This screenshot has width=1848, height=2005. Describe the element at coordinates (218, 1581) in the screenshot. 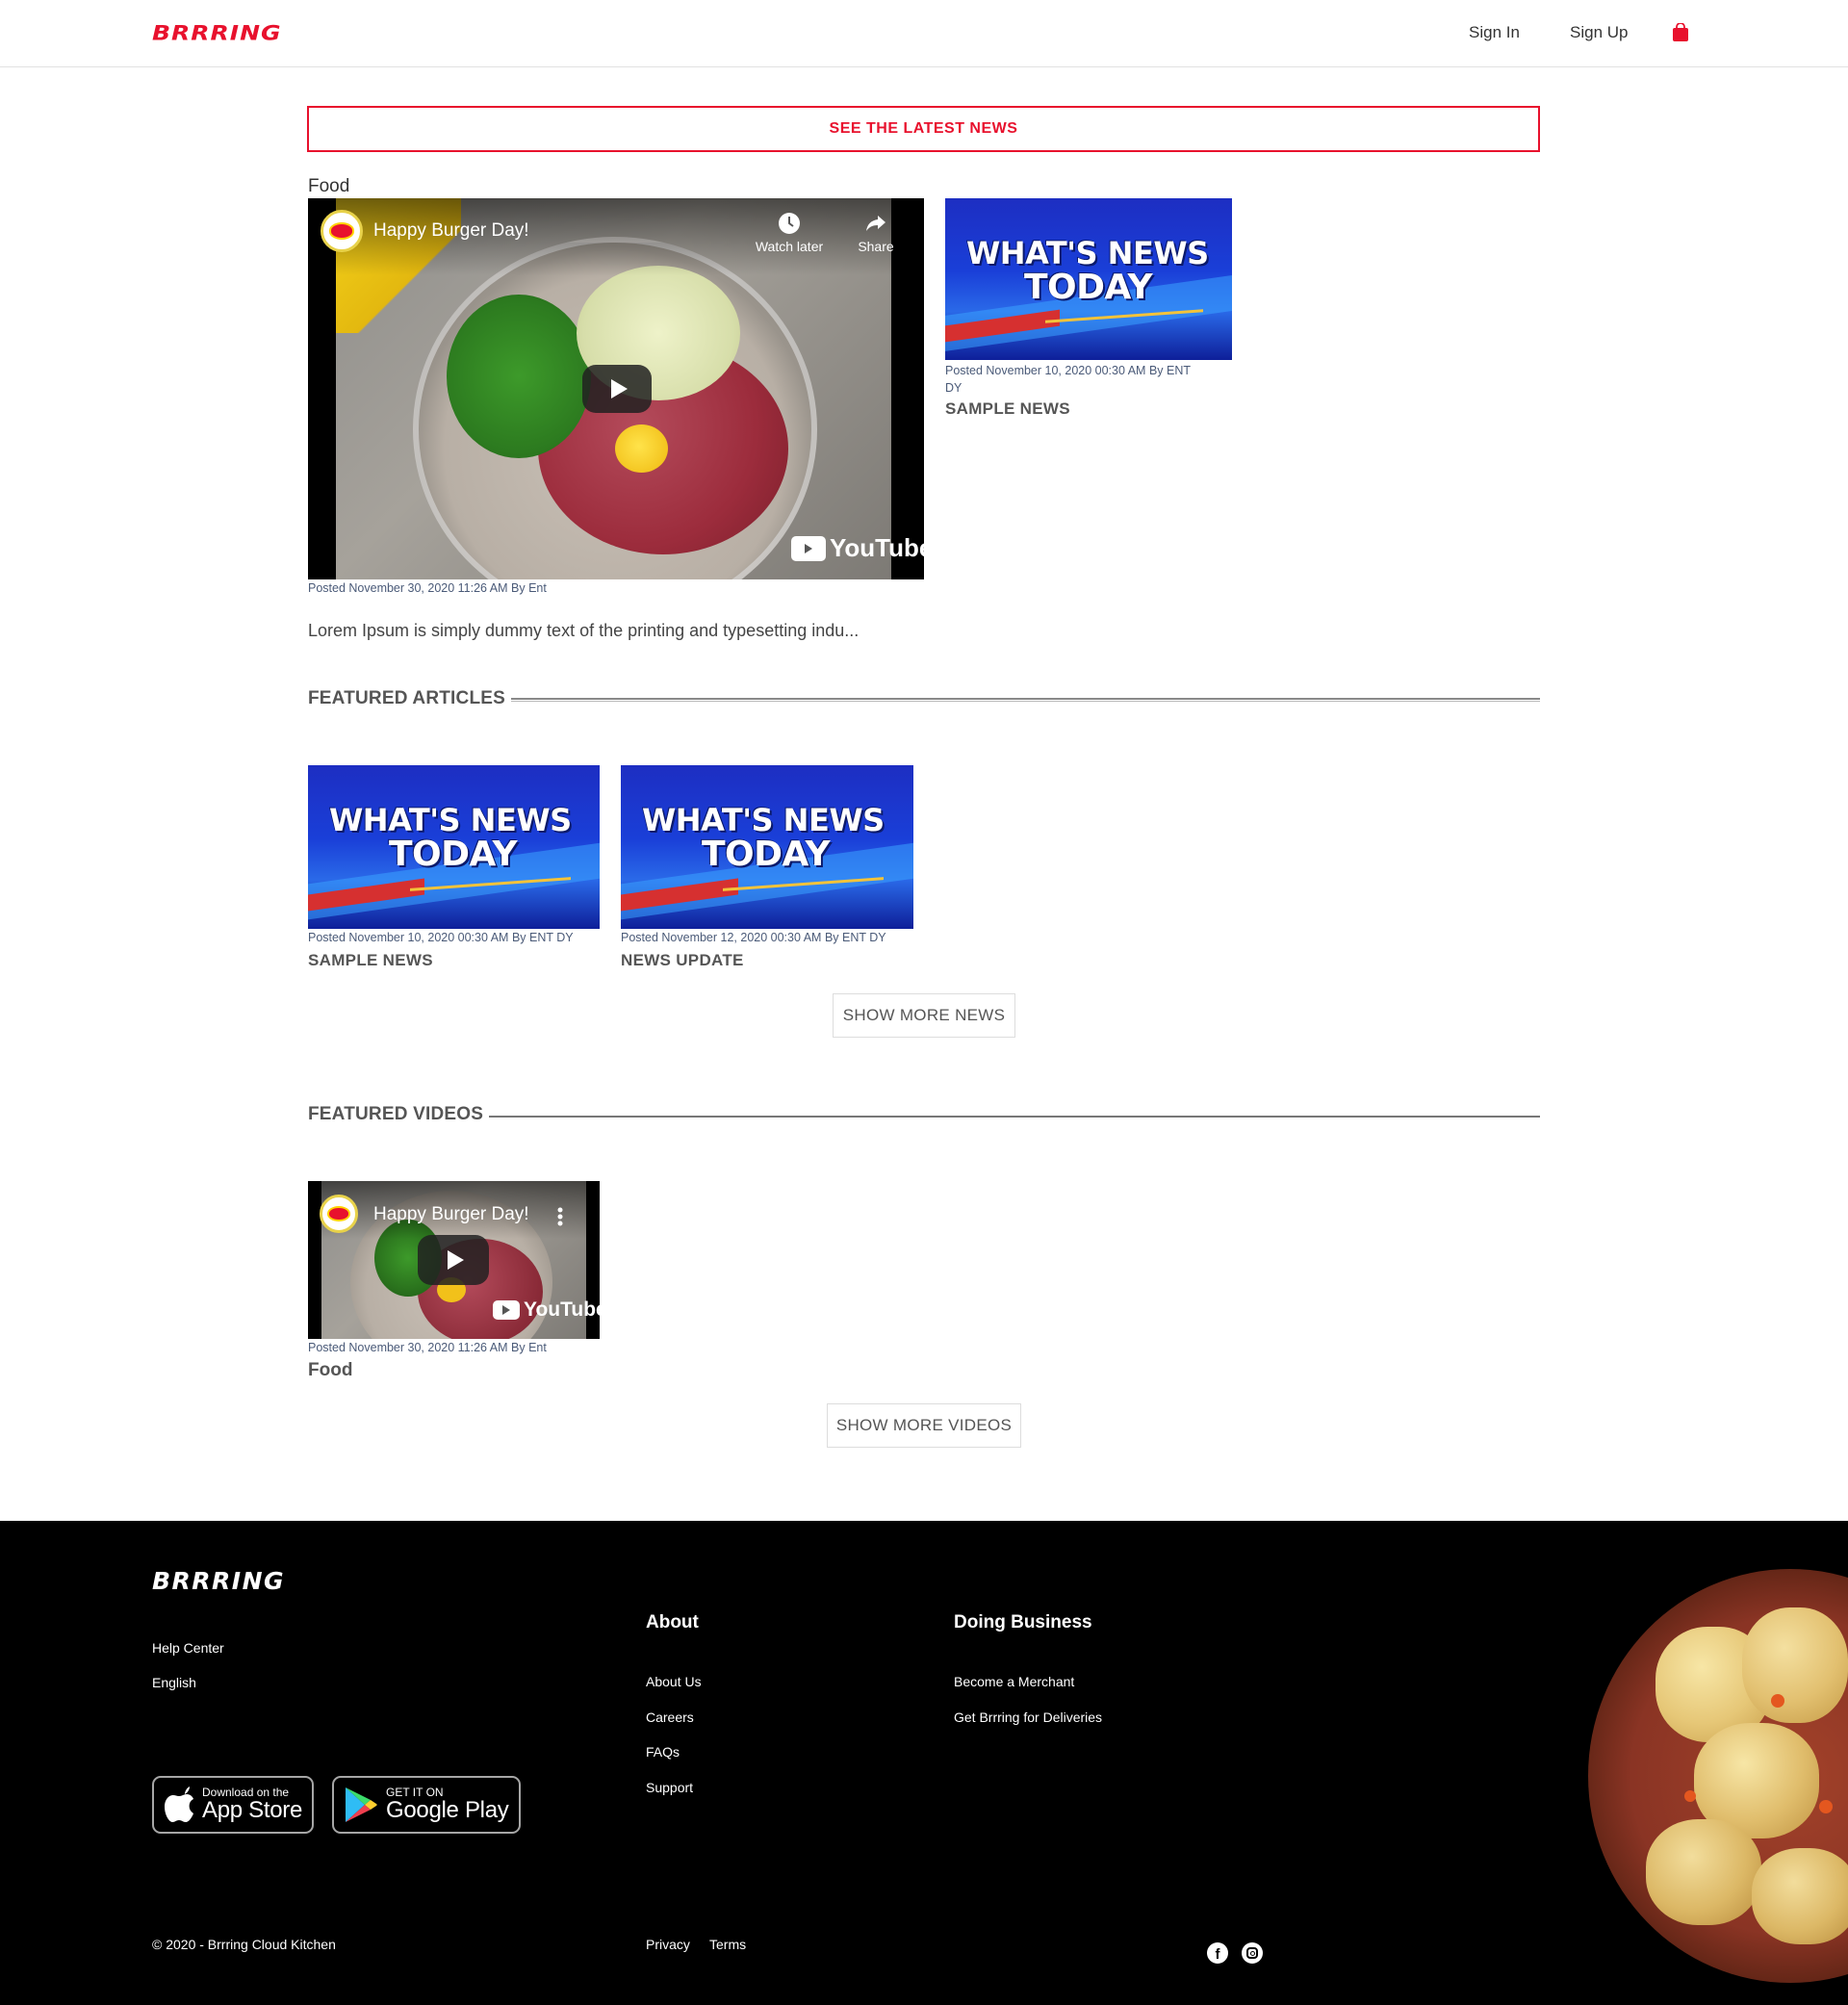

I see `footer-logo: BRRRING` at that location.